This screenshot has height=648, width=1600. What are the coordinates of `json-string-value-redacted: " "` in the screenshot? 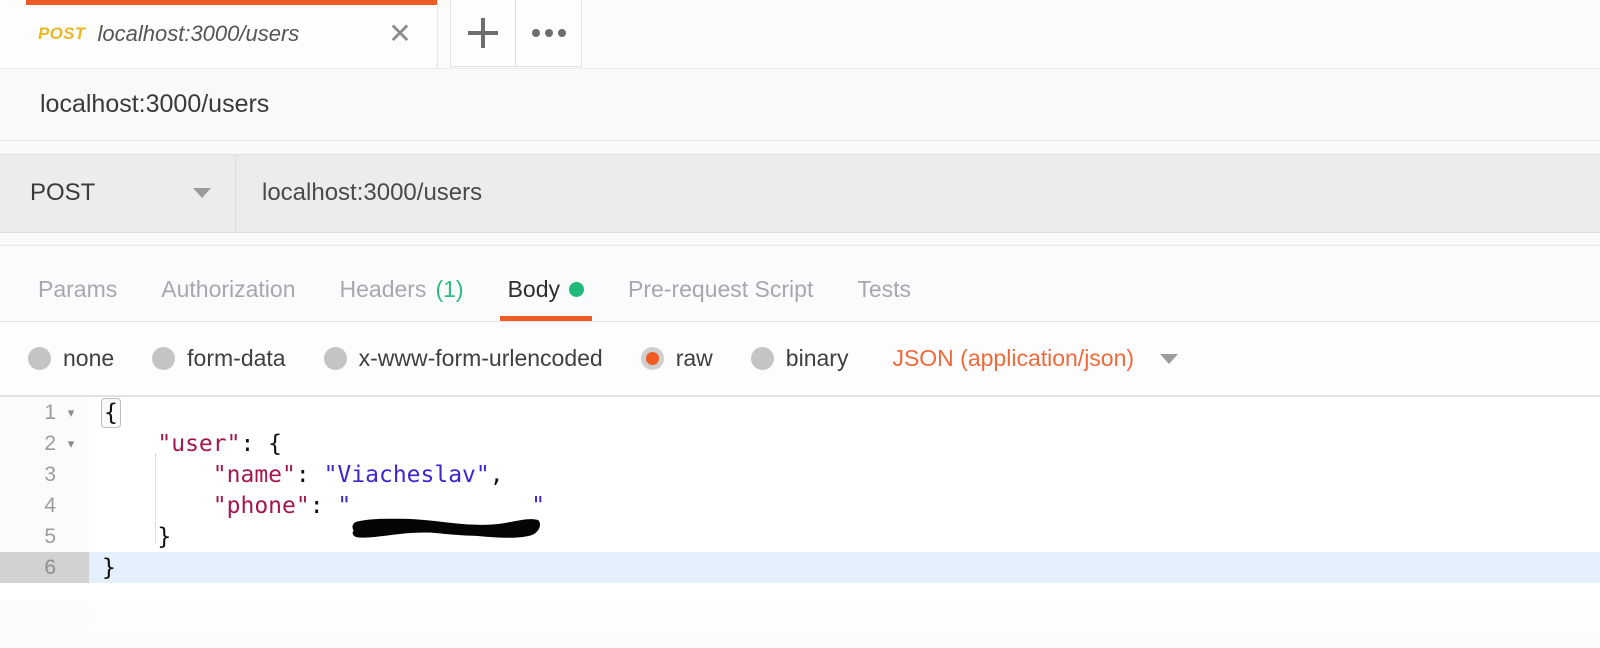 It's located at (441, 505).